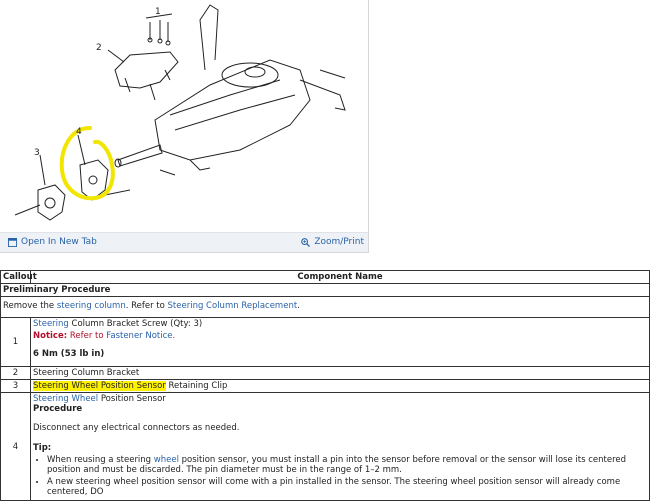  Describe the element at coordinates (100, 460) in the screenshot. I see `tip1-pre: When reusing a steering` at that location.